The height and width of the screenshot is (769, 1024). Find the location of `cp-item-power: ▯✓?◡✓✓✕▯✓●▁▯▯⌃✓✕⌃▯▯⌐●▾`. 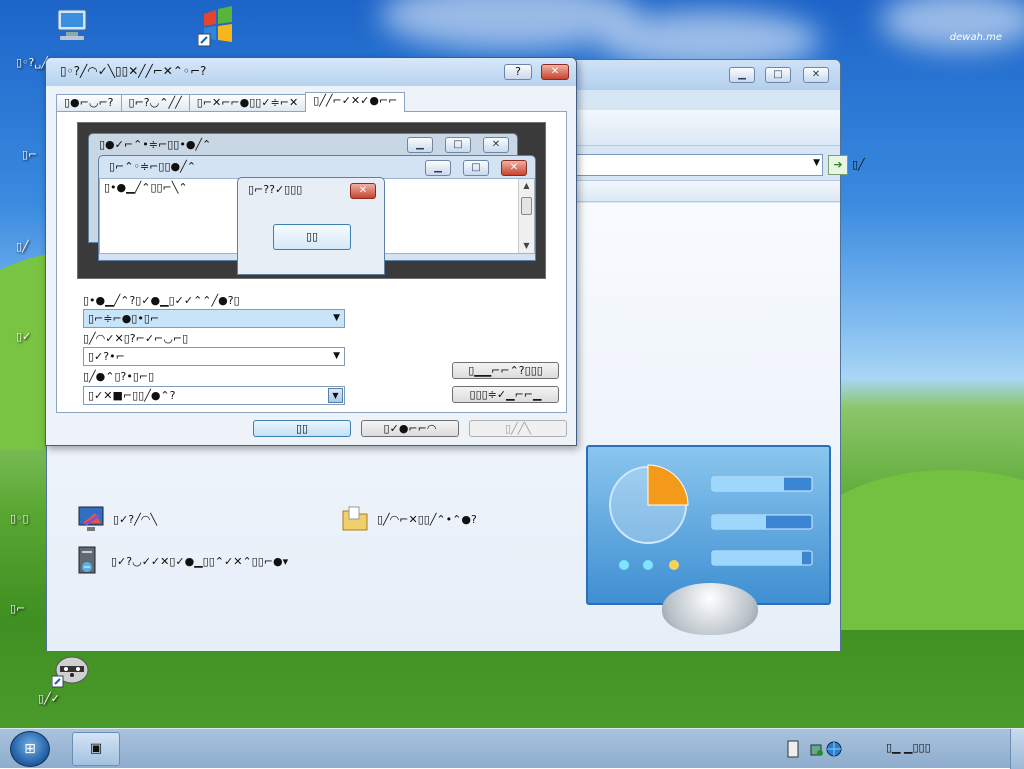

cp-item-power: ▯✓?◡✓✓✕▯✓●▁▯▯⌃✓✕⌃▯▯⌐●▾ is located at coordinates (180, 561).